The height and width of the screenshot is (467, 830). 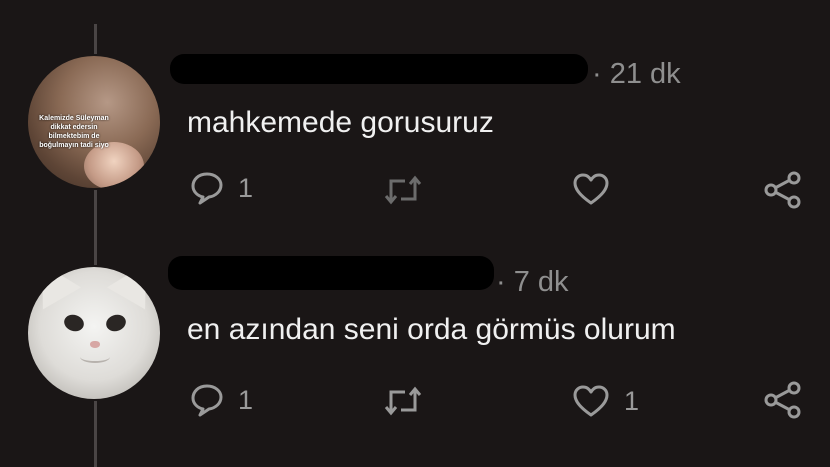 What do you see at coordinates (636, 74) in the screenshot?
I see `timestamp: · 21 dk` at bounding box center [636, 74].